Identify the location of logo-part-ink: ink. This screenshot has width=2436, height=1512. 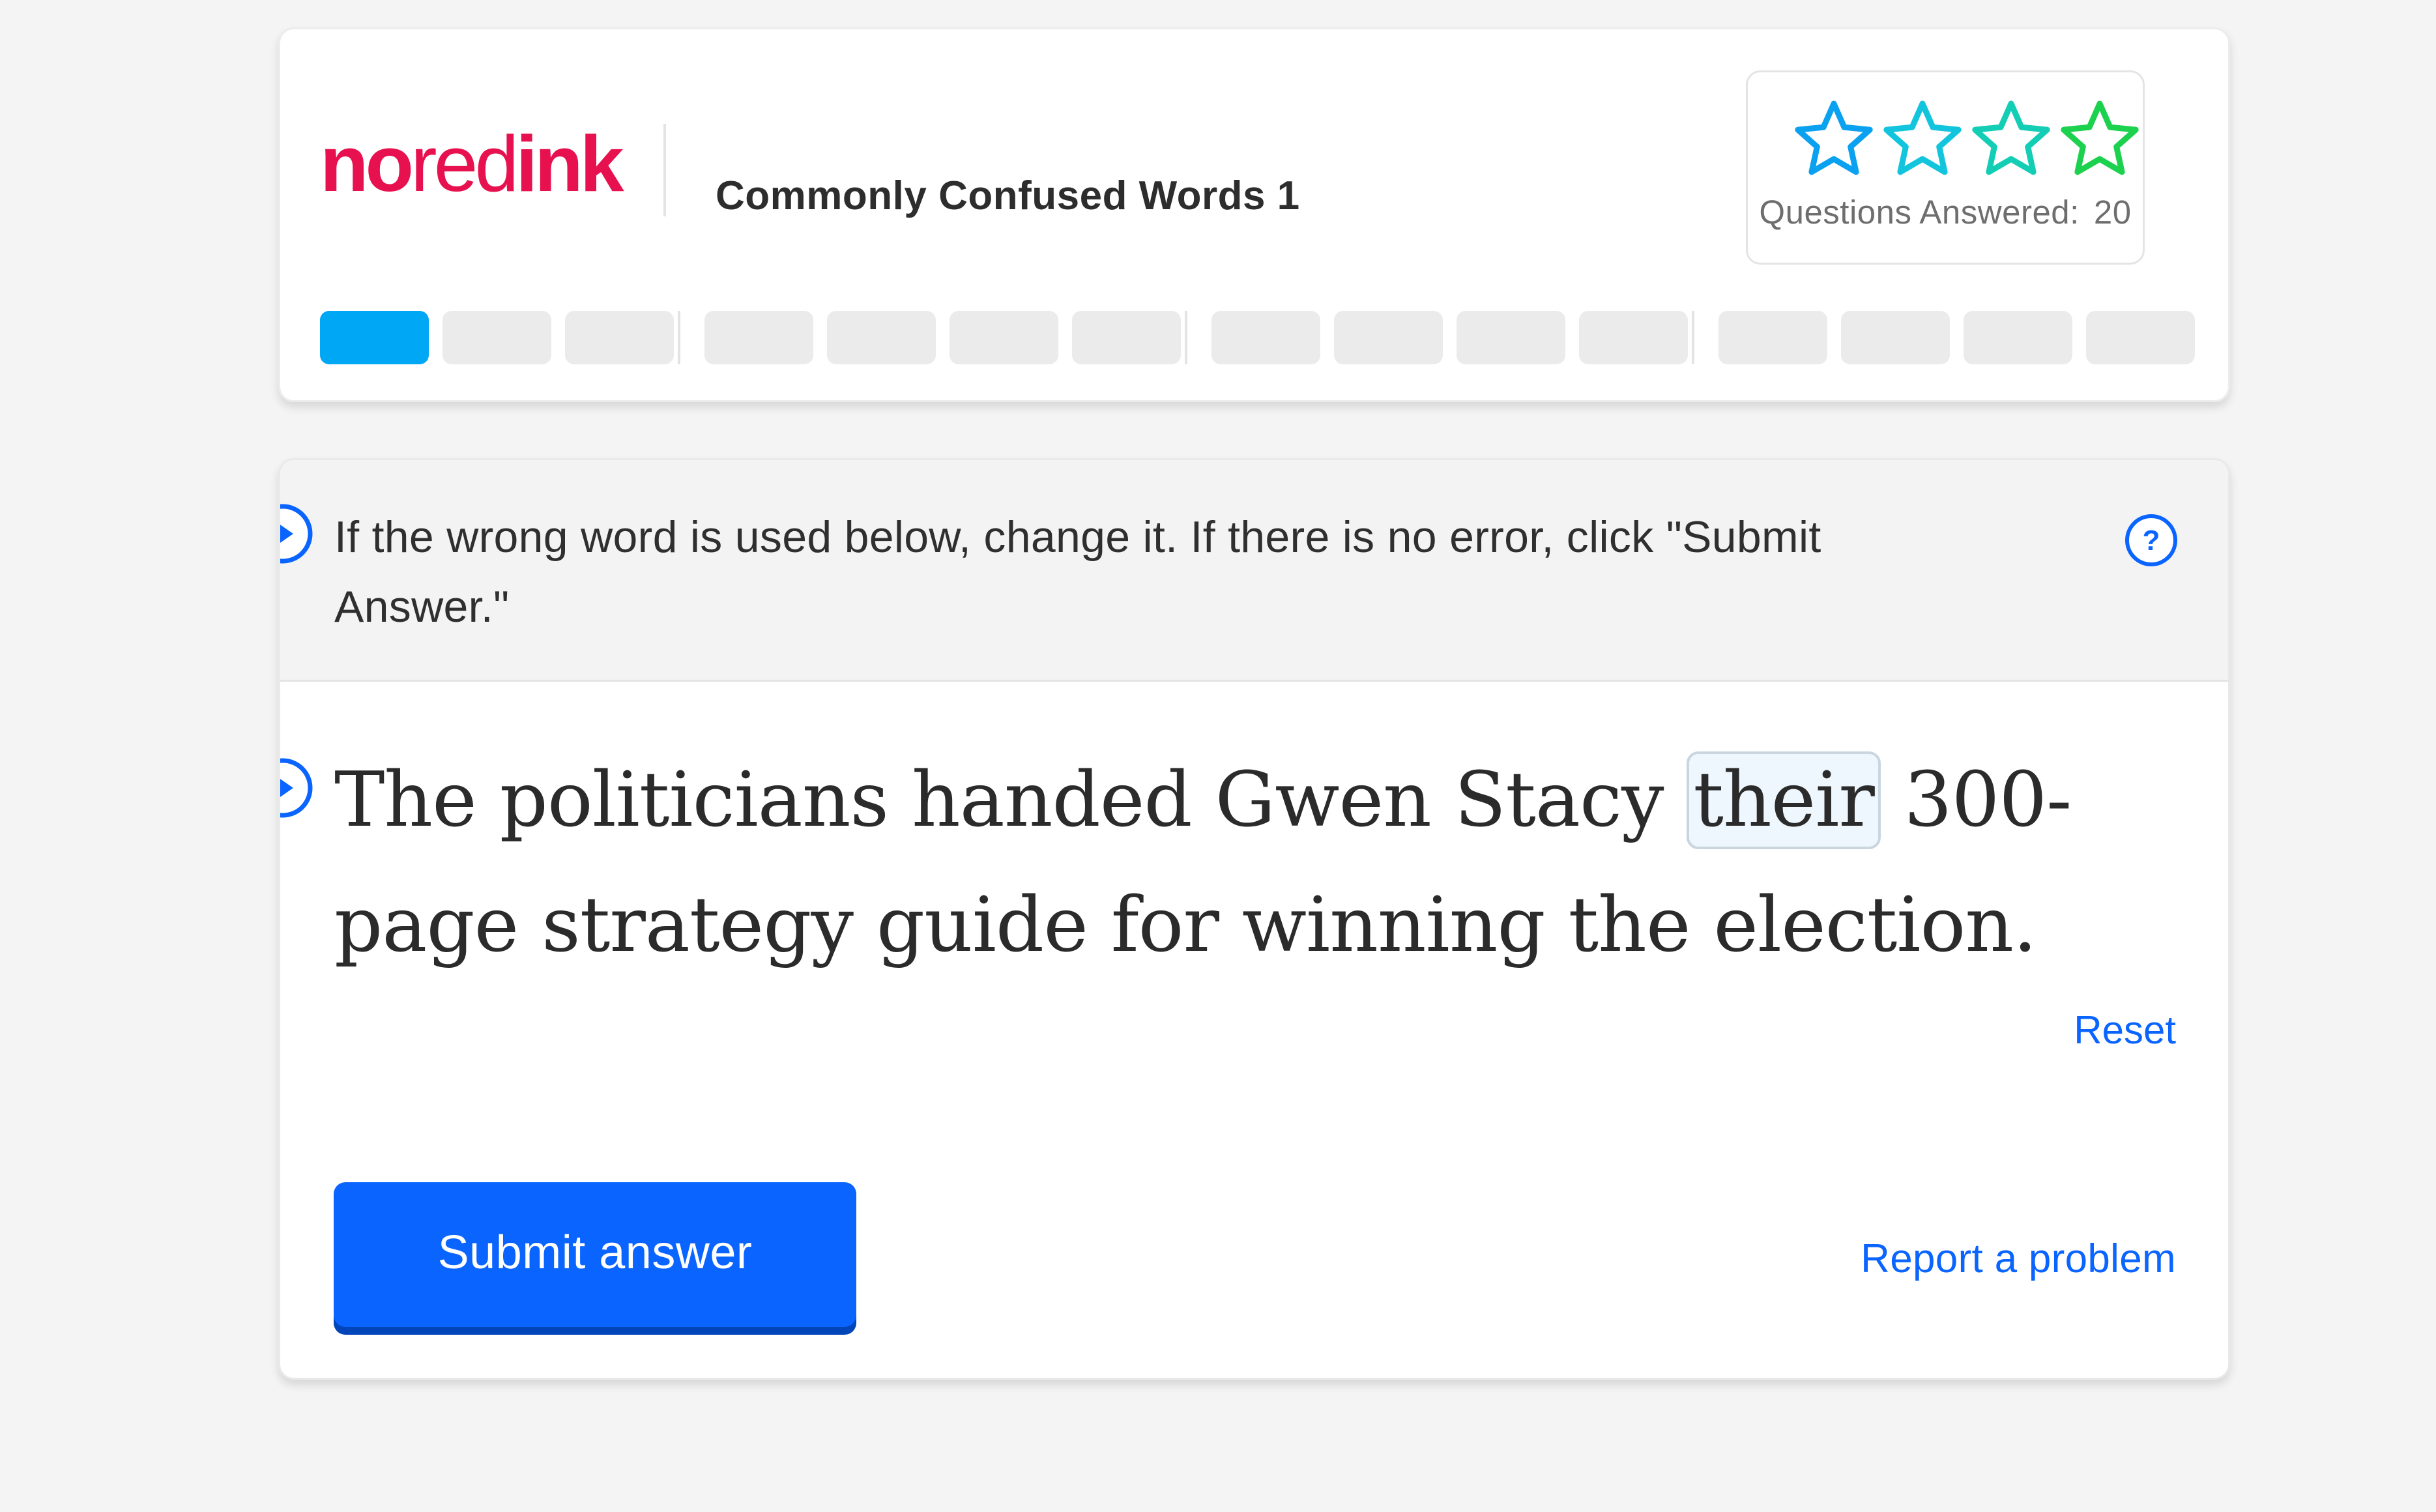
(569, 163).